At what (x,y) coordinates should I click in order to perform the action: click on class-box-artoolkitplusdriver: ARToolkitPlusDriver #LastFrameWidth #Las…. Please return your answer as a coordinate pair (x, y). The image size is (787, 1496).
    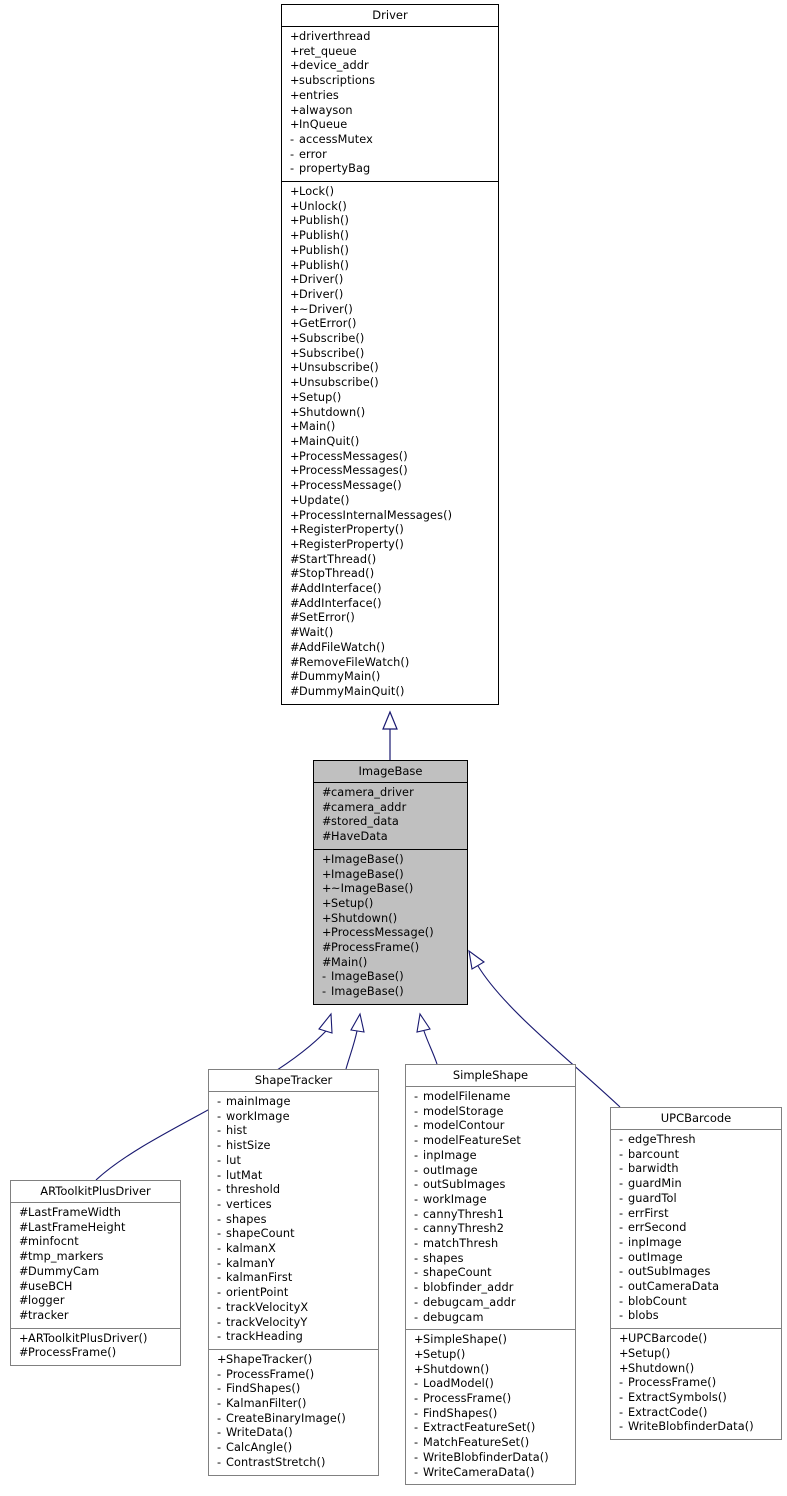
    Looking at the image, I should click on (95, 1273).